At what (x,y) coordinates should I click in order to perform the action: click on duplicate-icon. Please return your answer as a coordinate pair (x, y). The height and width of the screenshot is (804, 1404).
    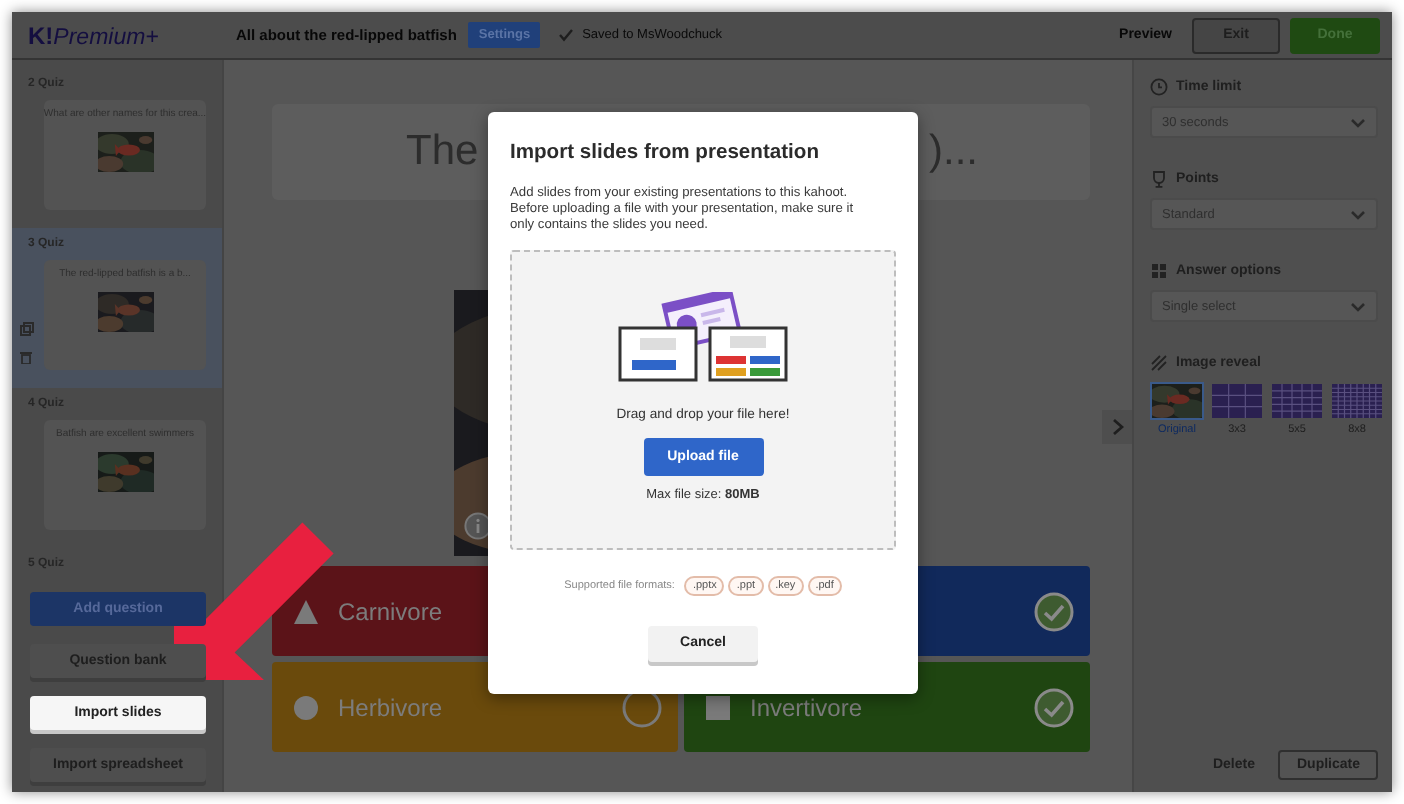
    Looking at the image, I should click on (27, 329).